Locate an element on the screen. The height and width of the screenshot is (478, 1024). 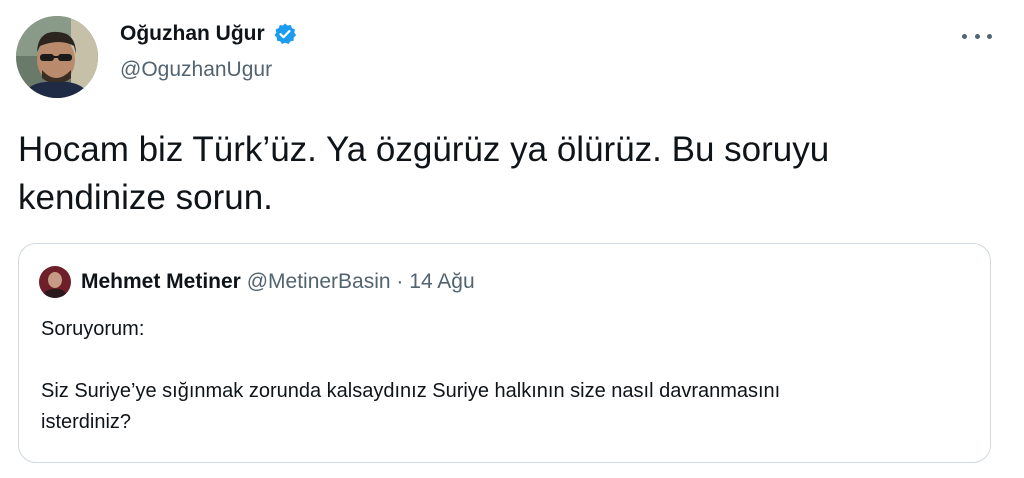
author-name-row: Oğuzhan Uğur is located at coordinates (208, 34).